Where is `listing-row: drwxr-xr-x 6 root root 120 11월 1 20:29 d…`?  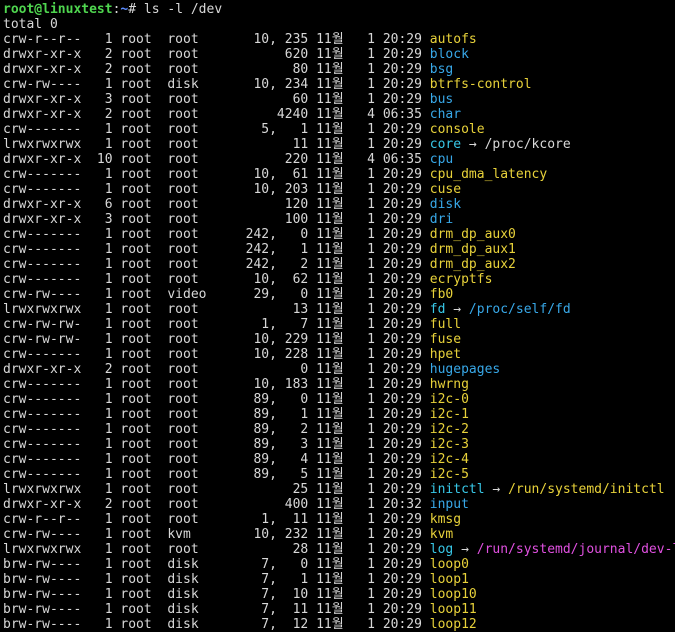
listing-row: drwxr-xr-x 6 root root 120 11월 1 20:29 d… is located at coordinates (339, 204).